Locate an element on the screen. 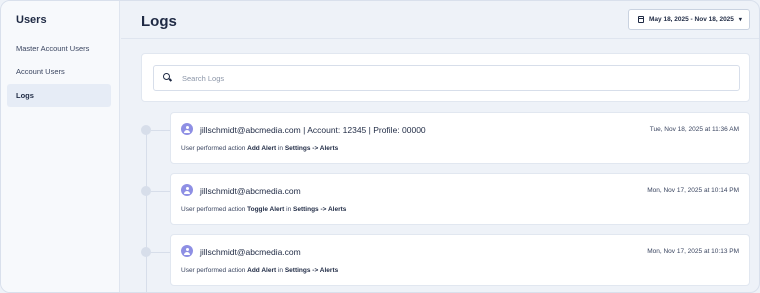 The width and height of the screenshot is (760, 293). search-icon is located at coordinates (168, 78).